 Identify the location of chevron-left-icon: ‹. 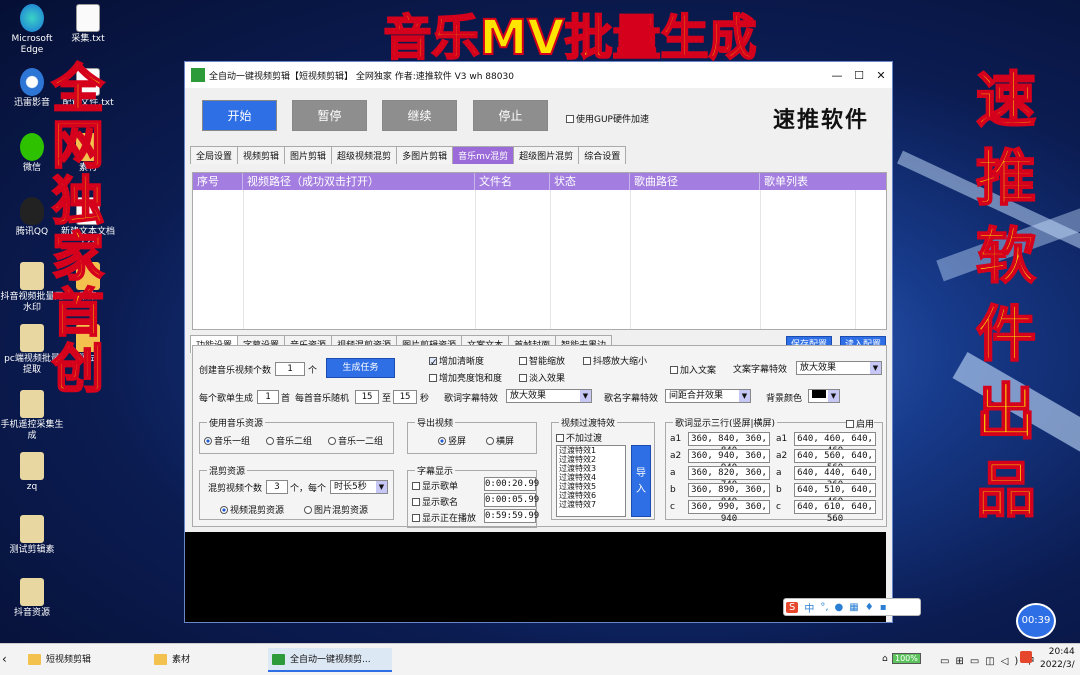
(4, 659).